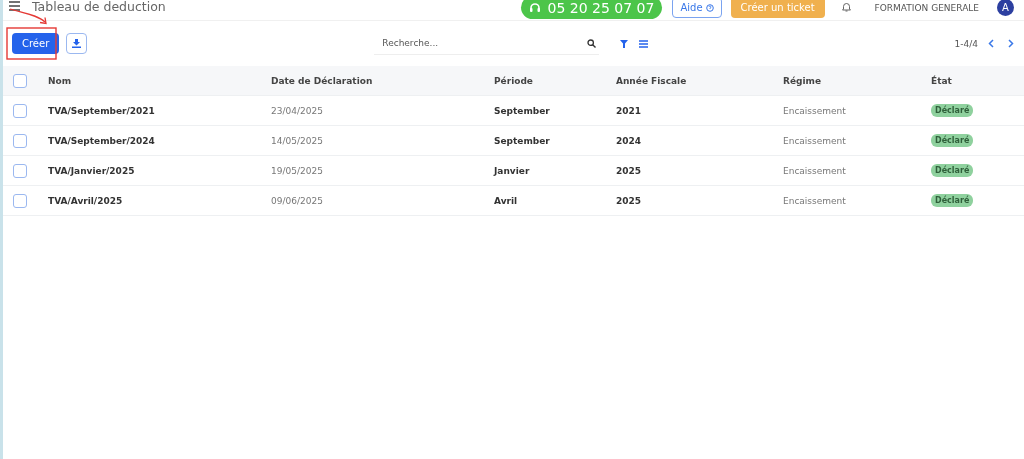  Describe the element at coordinates (297, 110) in the screenshot. I see `table-cell-text: 23/04/2025` at that location.